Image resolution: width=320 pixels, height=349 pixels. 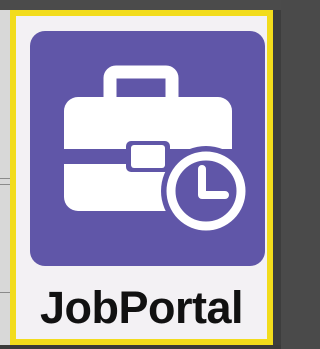 What do you see at coordinates (141, 307) in the screenshot?
I see `app-name-label: JobPortal` at bounding box center [141, 307].